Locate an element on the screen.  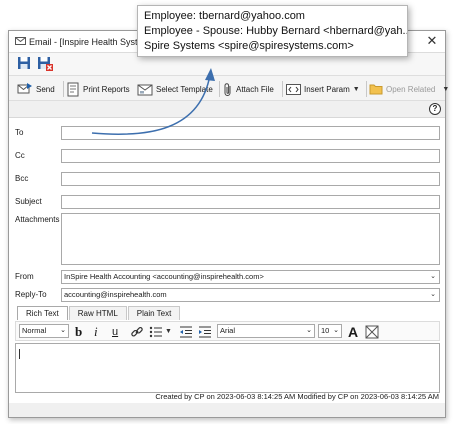
insert-param-button: Insert Param ▼ is located at coordinates (323, 89).